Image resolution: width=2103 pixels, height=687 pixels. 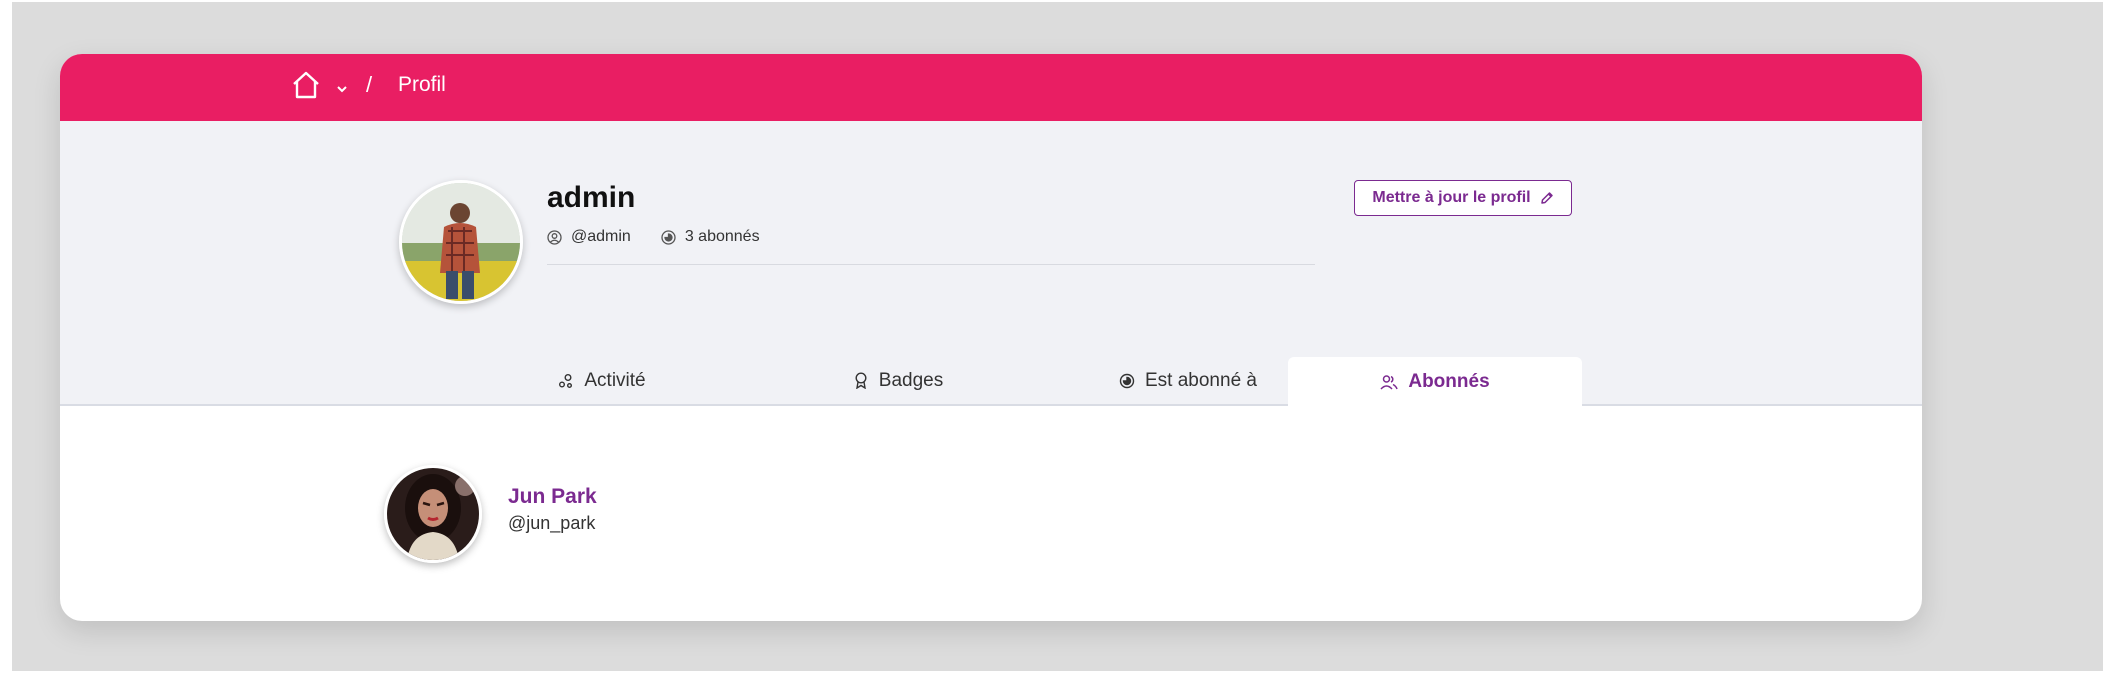 What do you see at coordinates (306, 85) in the screenshot?
I see `home-icon` at bounding box center [306, 85].